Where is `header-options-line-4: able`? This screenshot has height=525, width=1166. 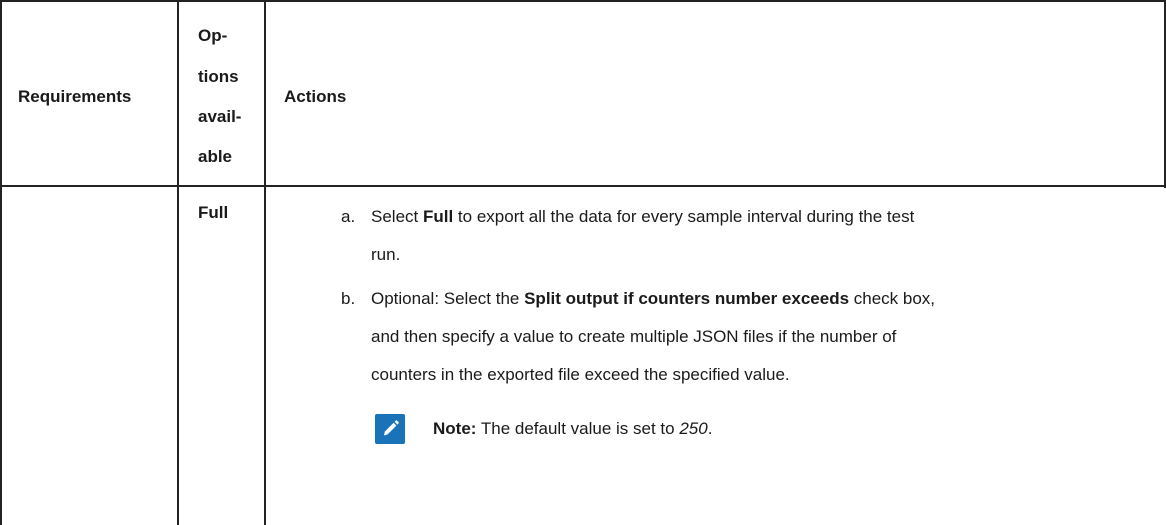 header-options-line-4: able is located at coordinates (215, 156).